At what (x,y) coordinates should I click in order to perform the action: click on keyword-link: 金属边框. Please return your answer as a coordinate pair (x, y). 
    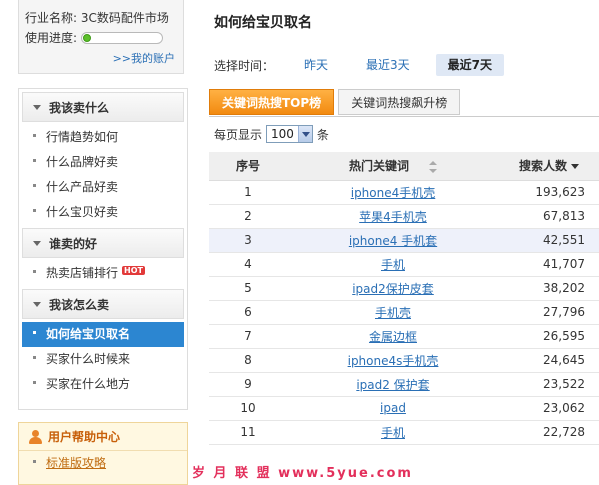
    Looking at the image, I should click on (393, 337).